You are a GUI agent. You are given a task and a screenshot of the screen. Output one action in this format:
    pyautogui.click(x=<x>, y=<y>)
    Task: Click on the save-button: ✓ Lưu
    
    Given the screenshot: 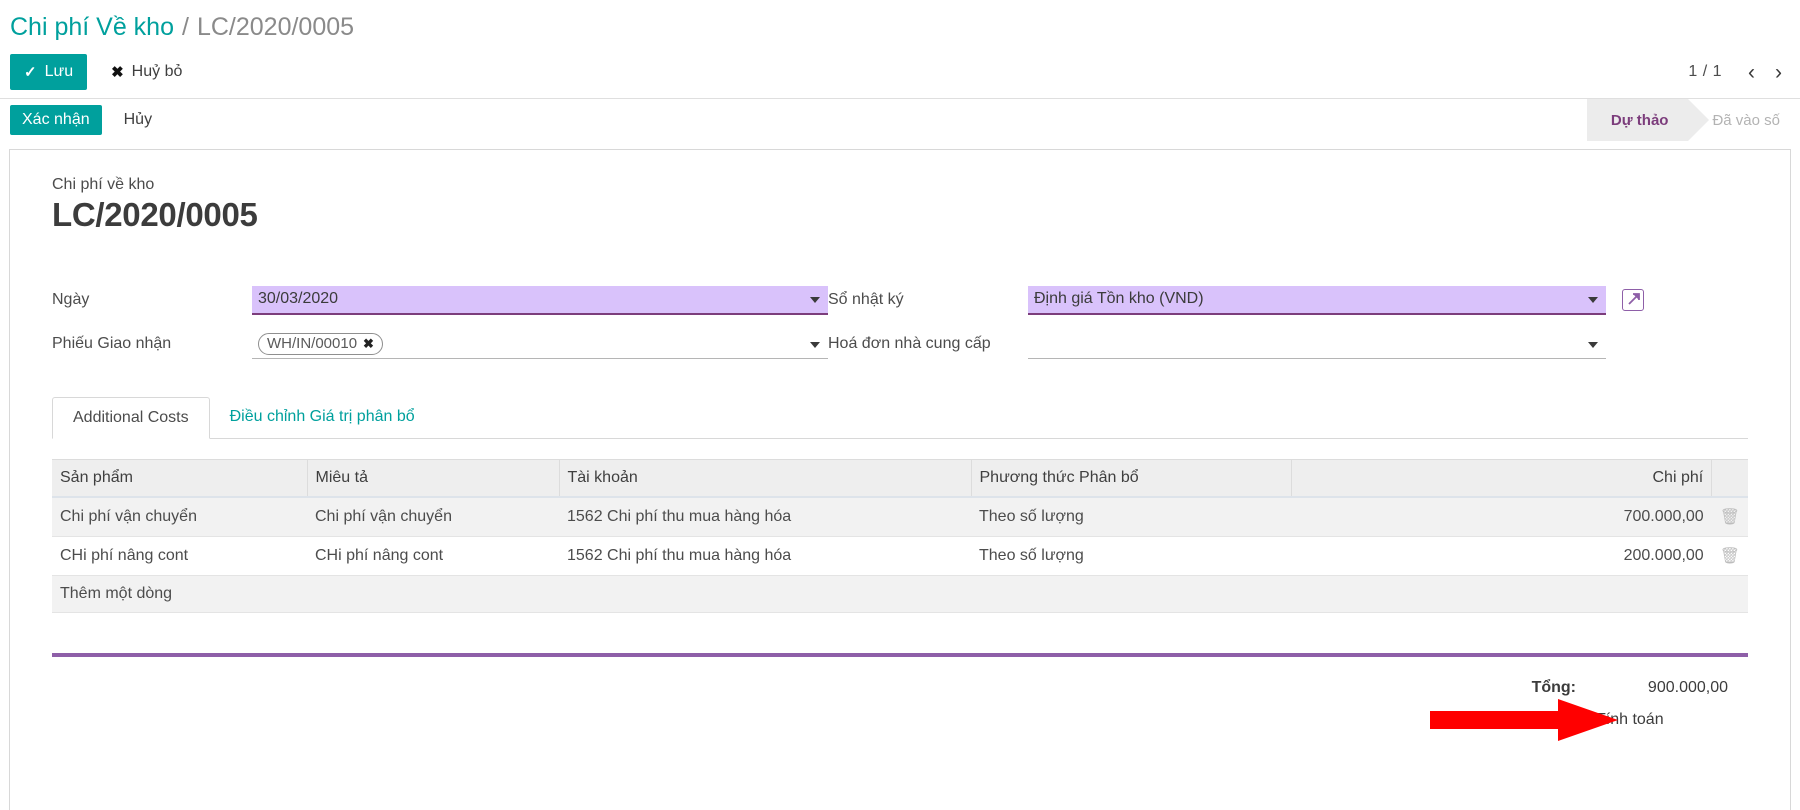 What is the action you would take?
    pyautogui.click(x=49, y=72)
    